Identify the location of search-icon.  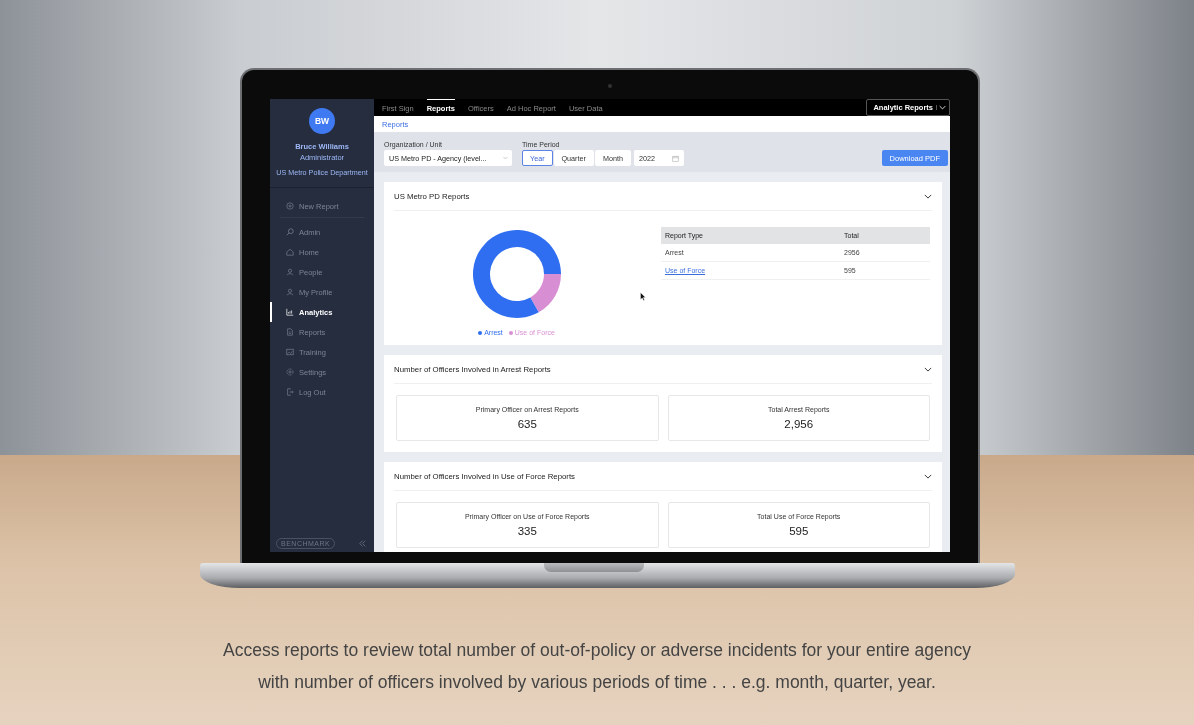
(290, 232).